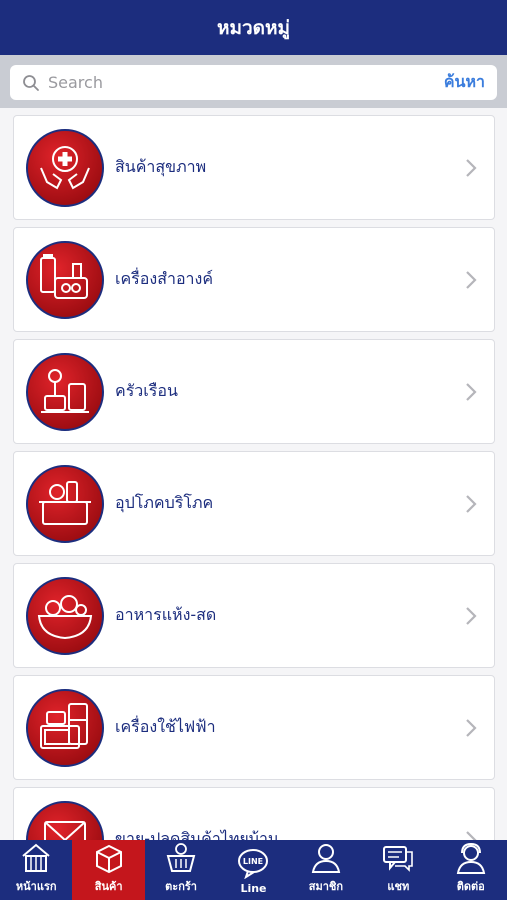  What do you see at coordinates (65, 503) in the screenshot?
I see `consumer-goods-icon` at bounding box center [65, 503].